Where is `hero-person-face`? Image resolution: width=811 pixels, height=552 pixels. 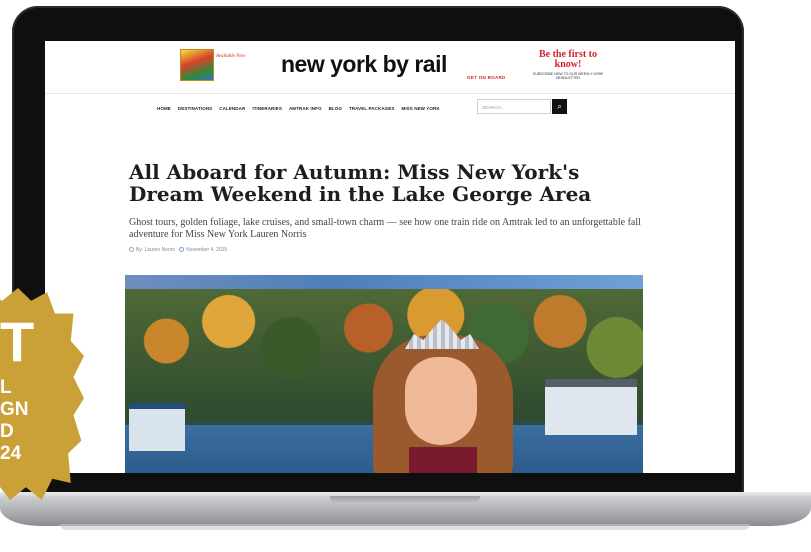
hero-person-face is located at coordinates (441, 401).